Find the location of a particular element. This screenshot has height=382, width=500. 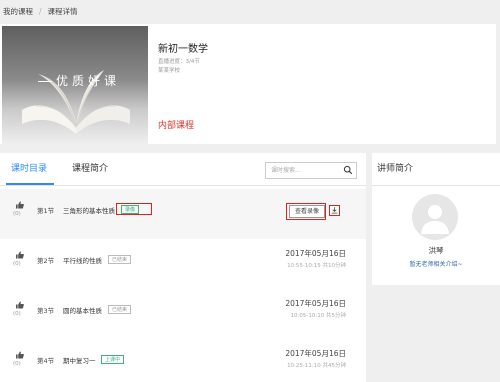

lesson-search-box is located at coordinates (311, 170).